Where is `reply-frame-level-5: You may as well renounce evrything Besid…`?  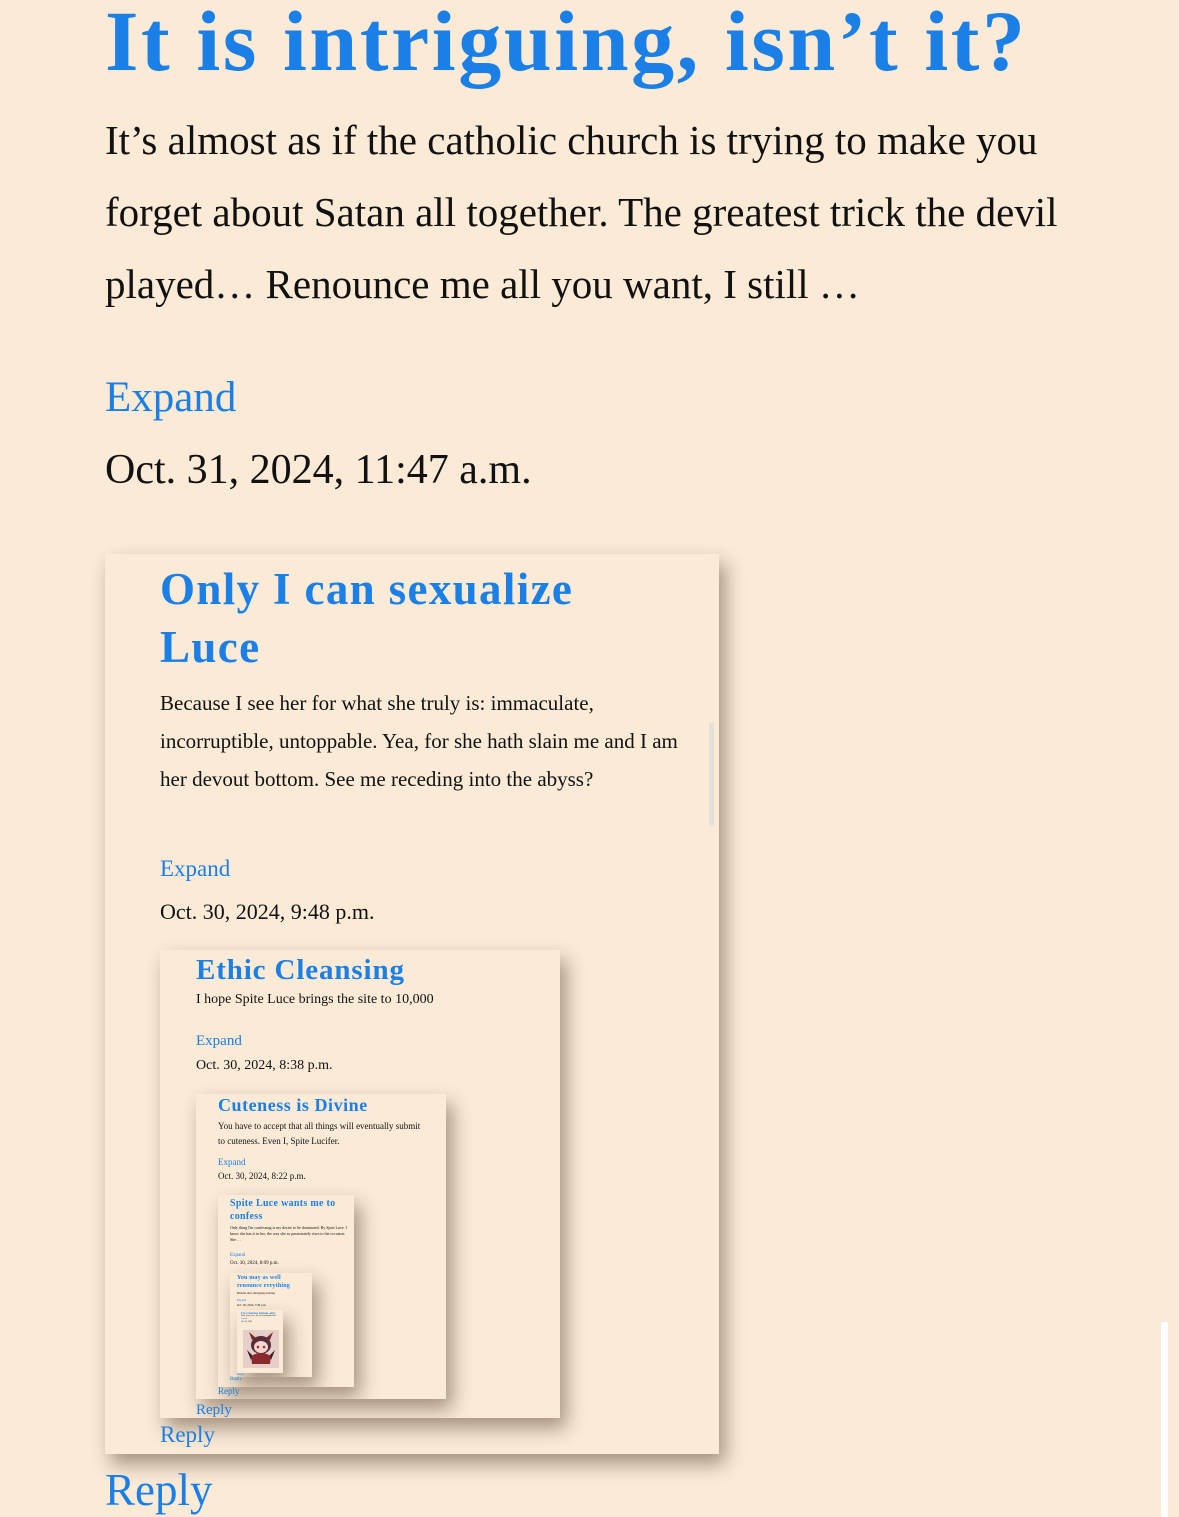 reply-frame-level-5: You may as well renounce evrything Besid… is located at coordinates (271, 1325).